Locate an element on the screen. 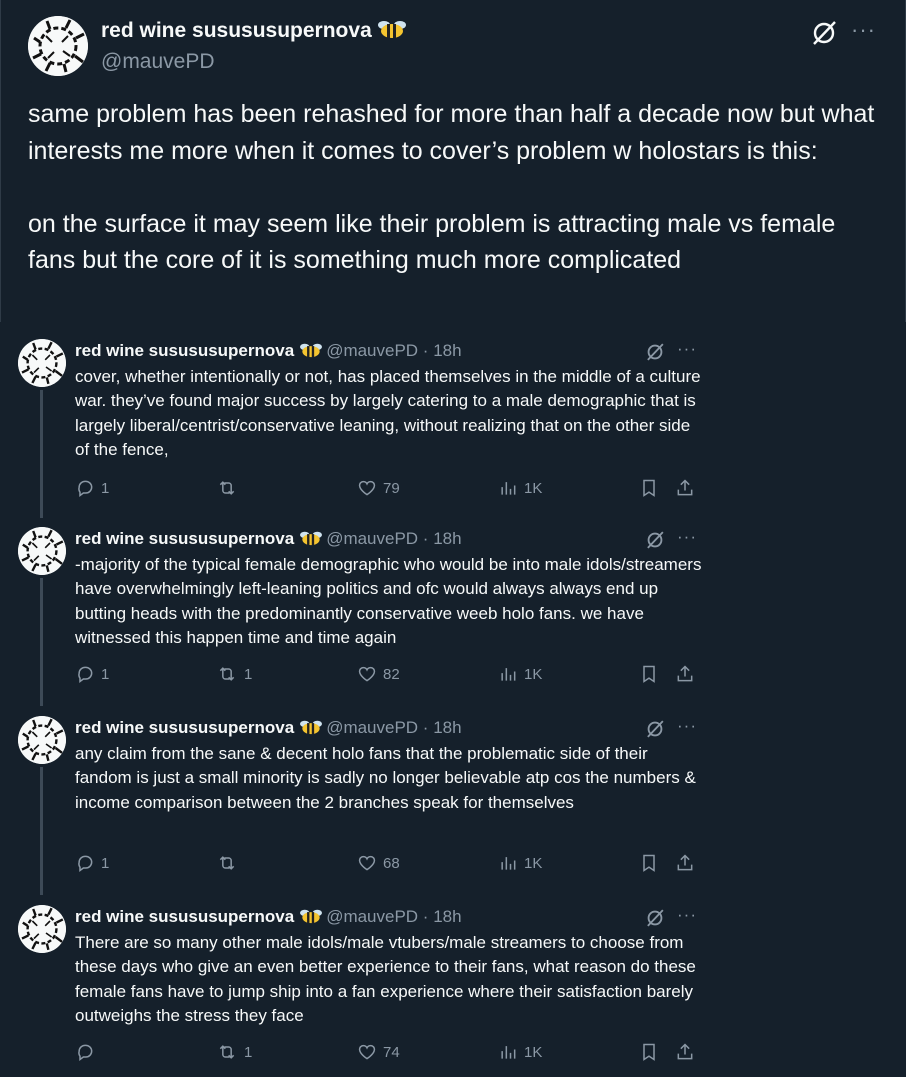  like-button: 79 is located at coordinates (378, 488).